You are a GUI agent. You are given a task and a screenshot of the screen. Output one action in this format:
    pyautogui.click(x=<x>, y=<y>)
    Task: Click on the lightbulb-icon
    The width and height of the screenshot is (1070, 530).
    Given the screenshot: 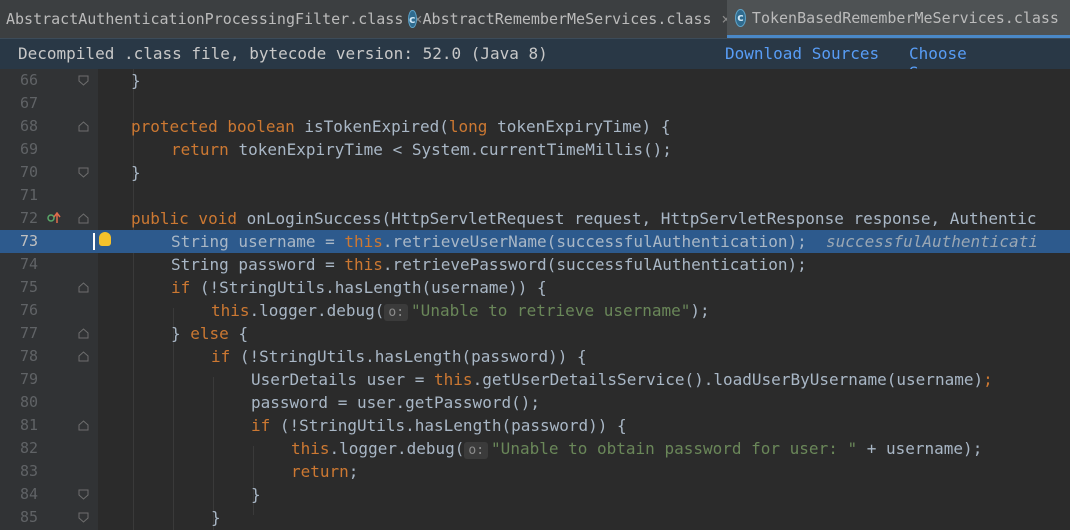 What is the action you would take?
    pyautogui.click(x=105, y=239)
    